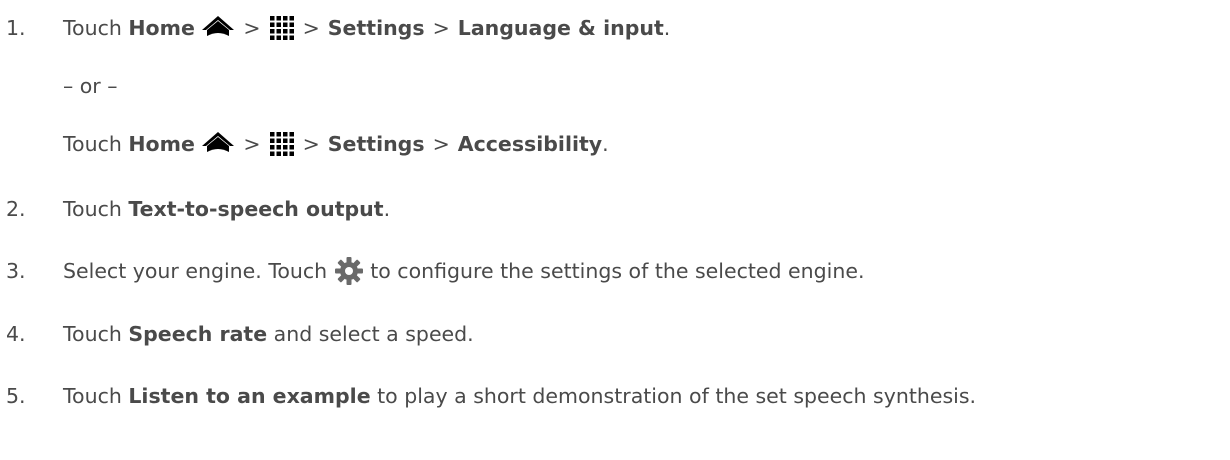 The image size is (1230, 460). I want to click on step-number: 2., so click(16, 209).